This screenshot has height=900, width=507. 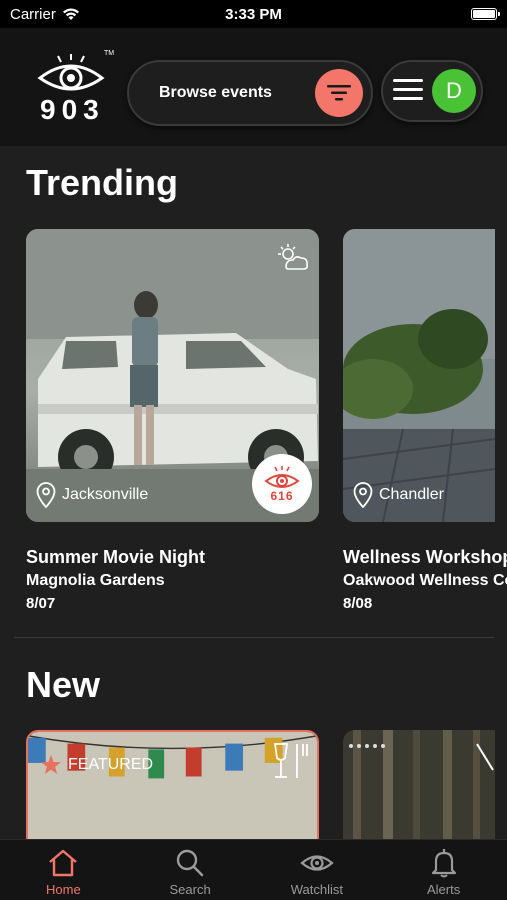 I want to click on event-venue: Magnolia Gardens, so click(x=95, y=580).